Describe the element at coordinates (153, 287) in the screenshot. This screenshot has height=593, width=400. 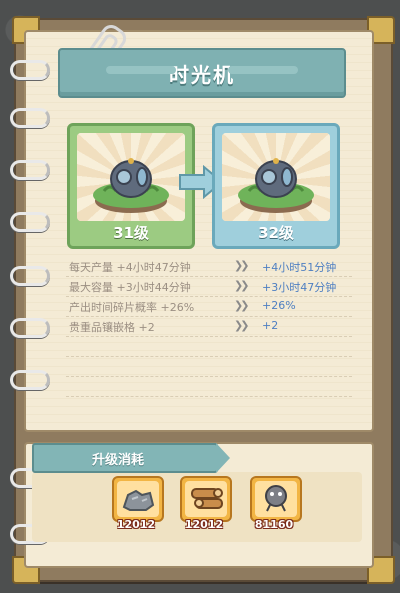
I see `stat-current: +3小时44分钟` at that location.